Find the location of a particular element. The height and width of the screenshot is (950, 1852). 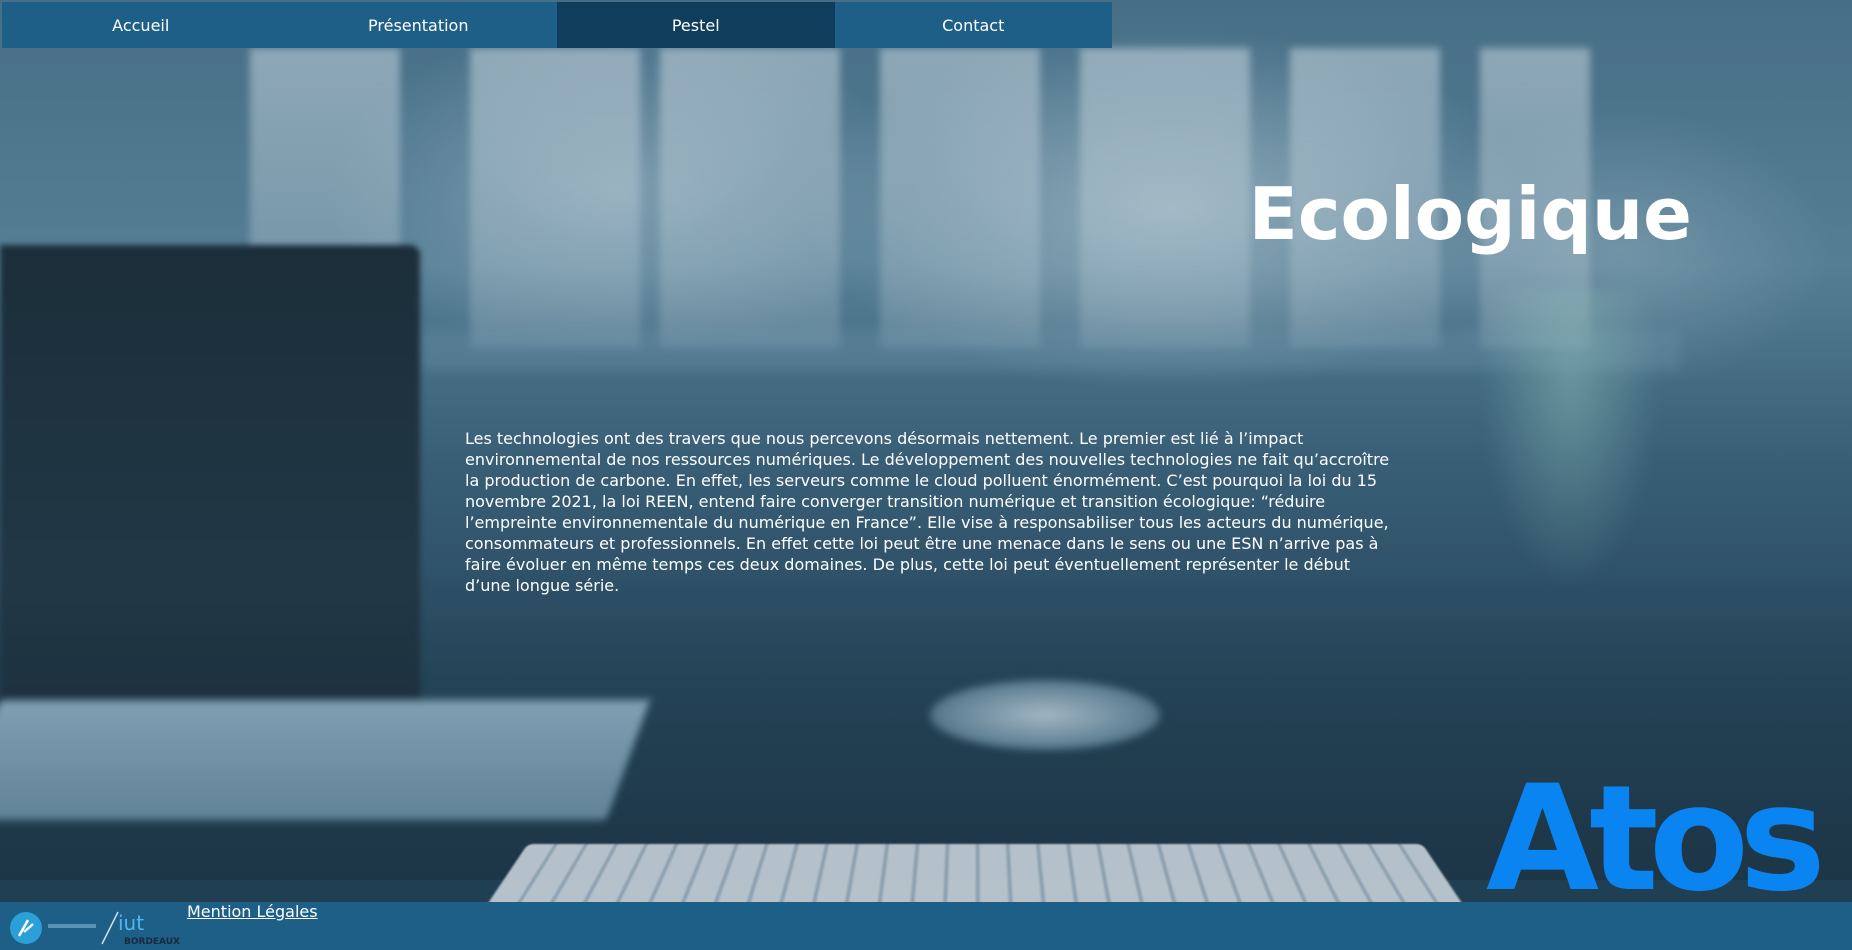

nav-item-presentation: Présentation is located at coordinates (419, 25).